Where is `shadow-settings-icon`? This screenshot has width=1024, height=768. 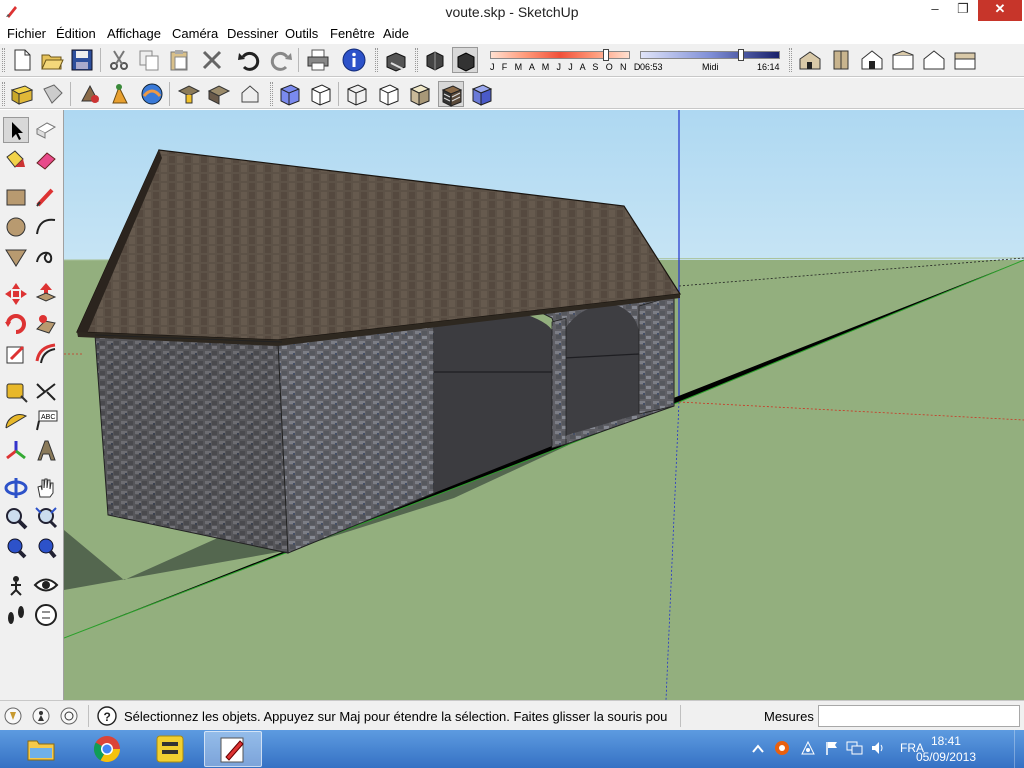
shadow-settings-icon is located at coordinates (435, 60).